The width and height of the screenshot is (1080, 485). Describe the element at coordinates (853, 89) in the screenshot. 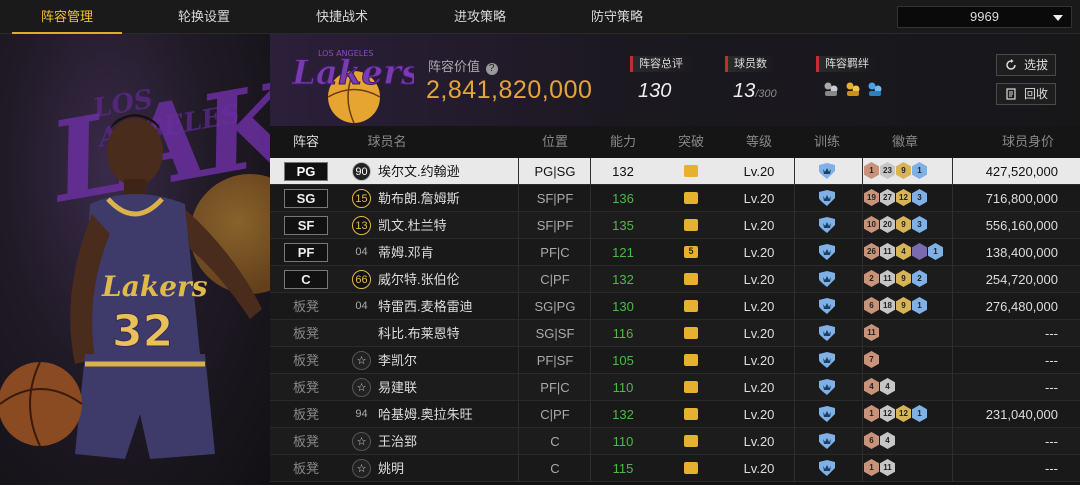

I see `bond-icons` at that location.